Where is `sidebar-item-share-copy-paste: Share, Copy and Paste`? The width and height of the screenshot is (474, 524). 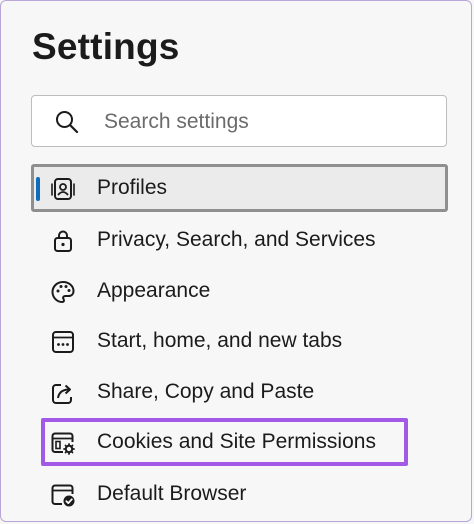
sidebar-item-share-copy-paste: Share, Copy and Paste is located at coordinates (239, 392).